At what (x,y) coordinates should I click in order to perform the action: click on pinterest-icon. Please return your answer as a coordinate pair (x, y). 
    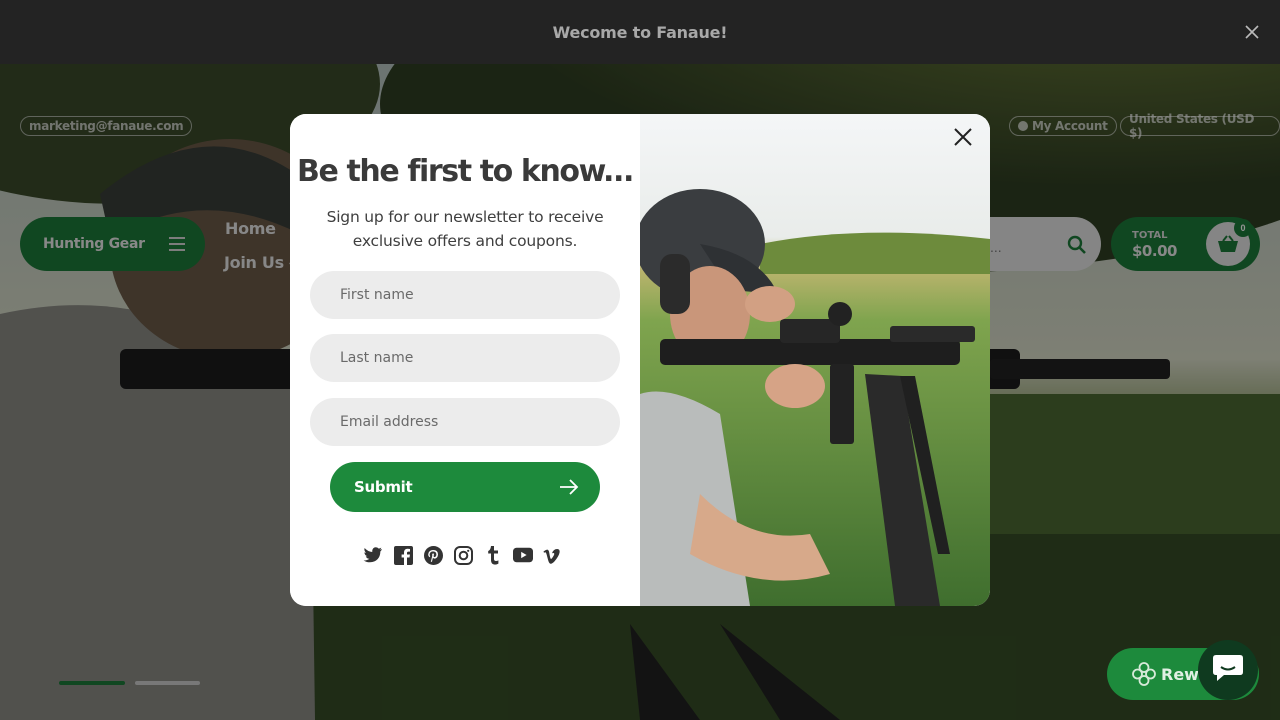
    Looking at the image, I should click on (433, 555).